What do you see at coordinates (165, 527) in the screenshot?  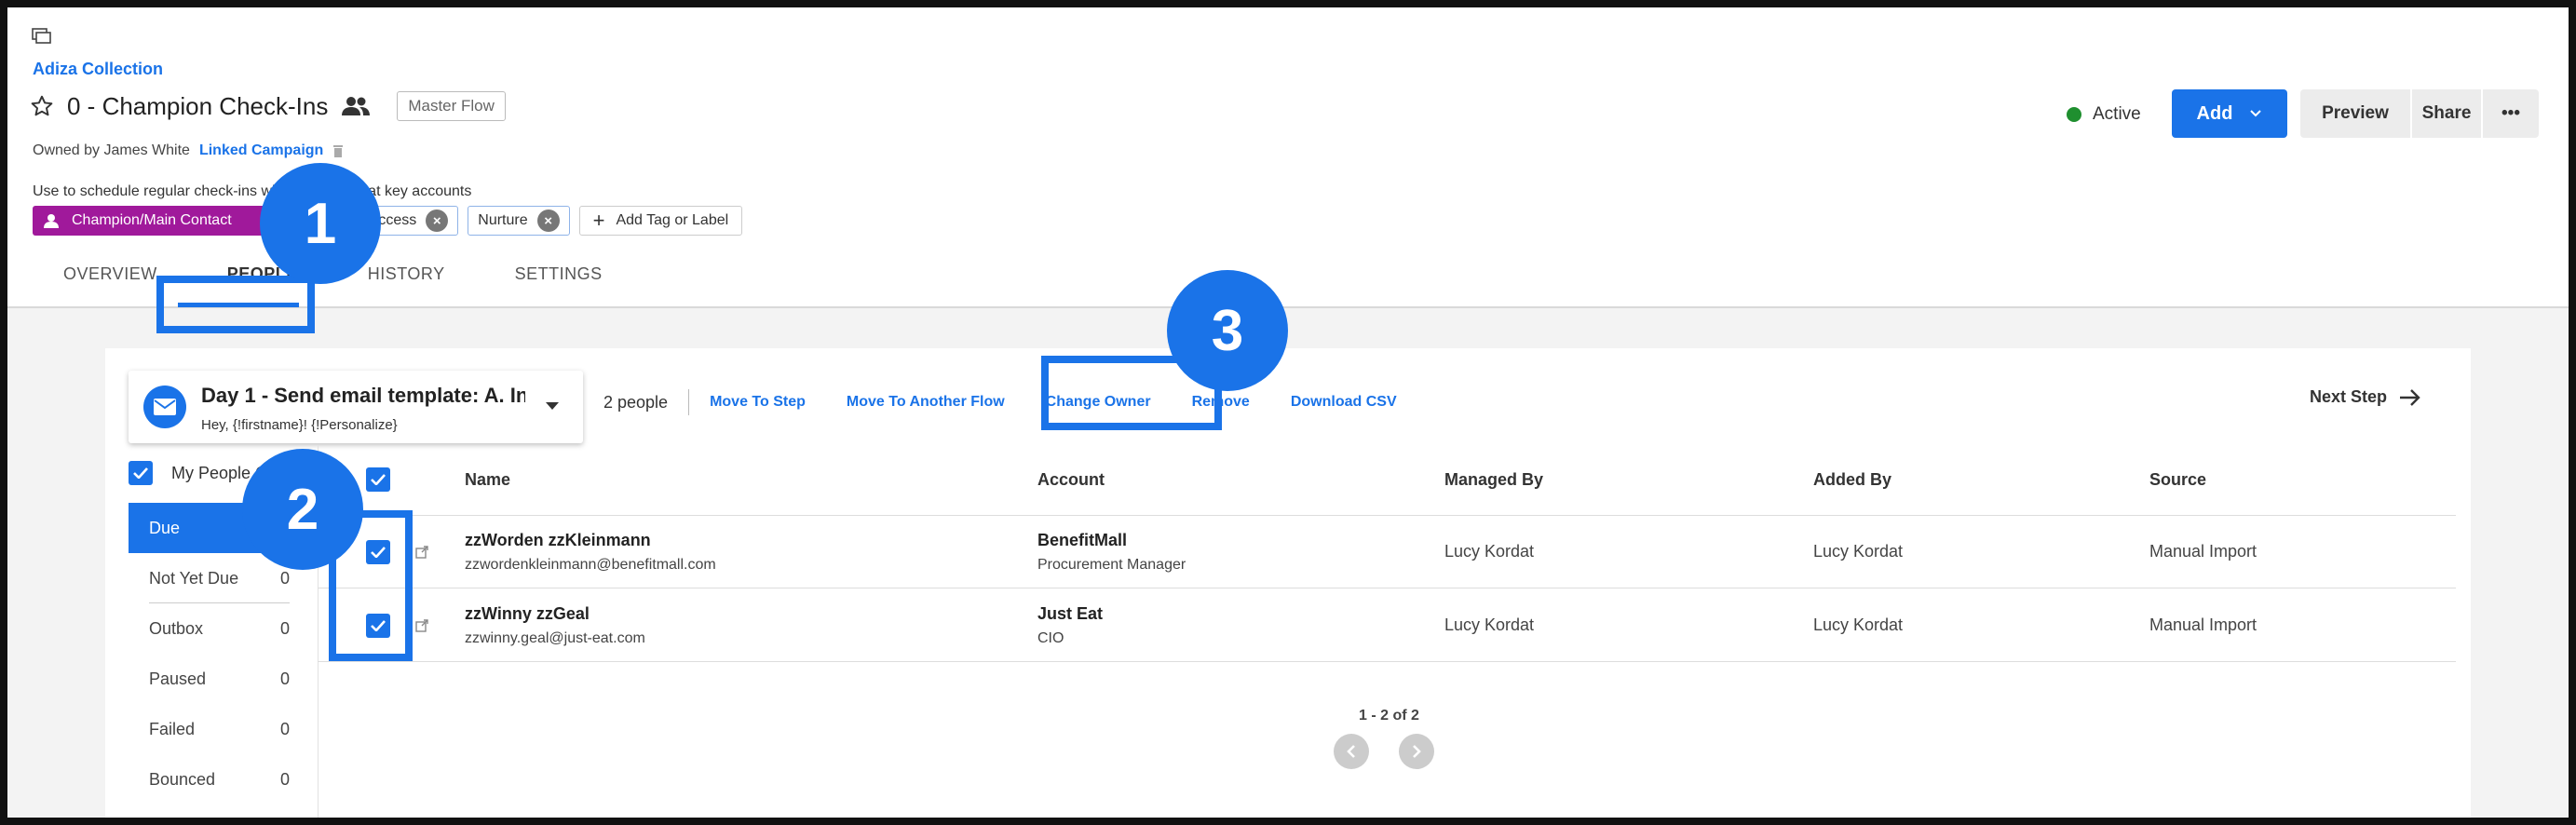 I see `filter-label: Due` at bounding box center [165, 527].